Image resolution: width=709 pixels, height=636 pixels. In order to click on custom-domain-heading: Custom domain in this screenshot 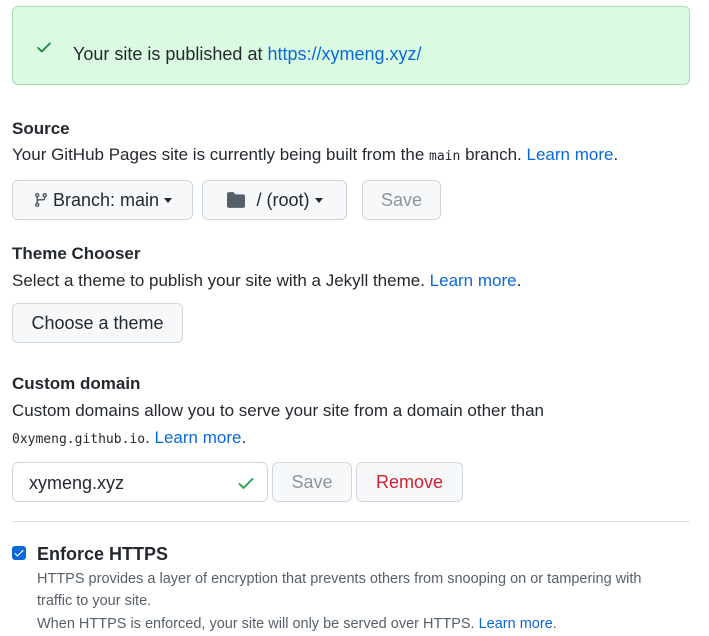, I will do `click(76, 383)`.